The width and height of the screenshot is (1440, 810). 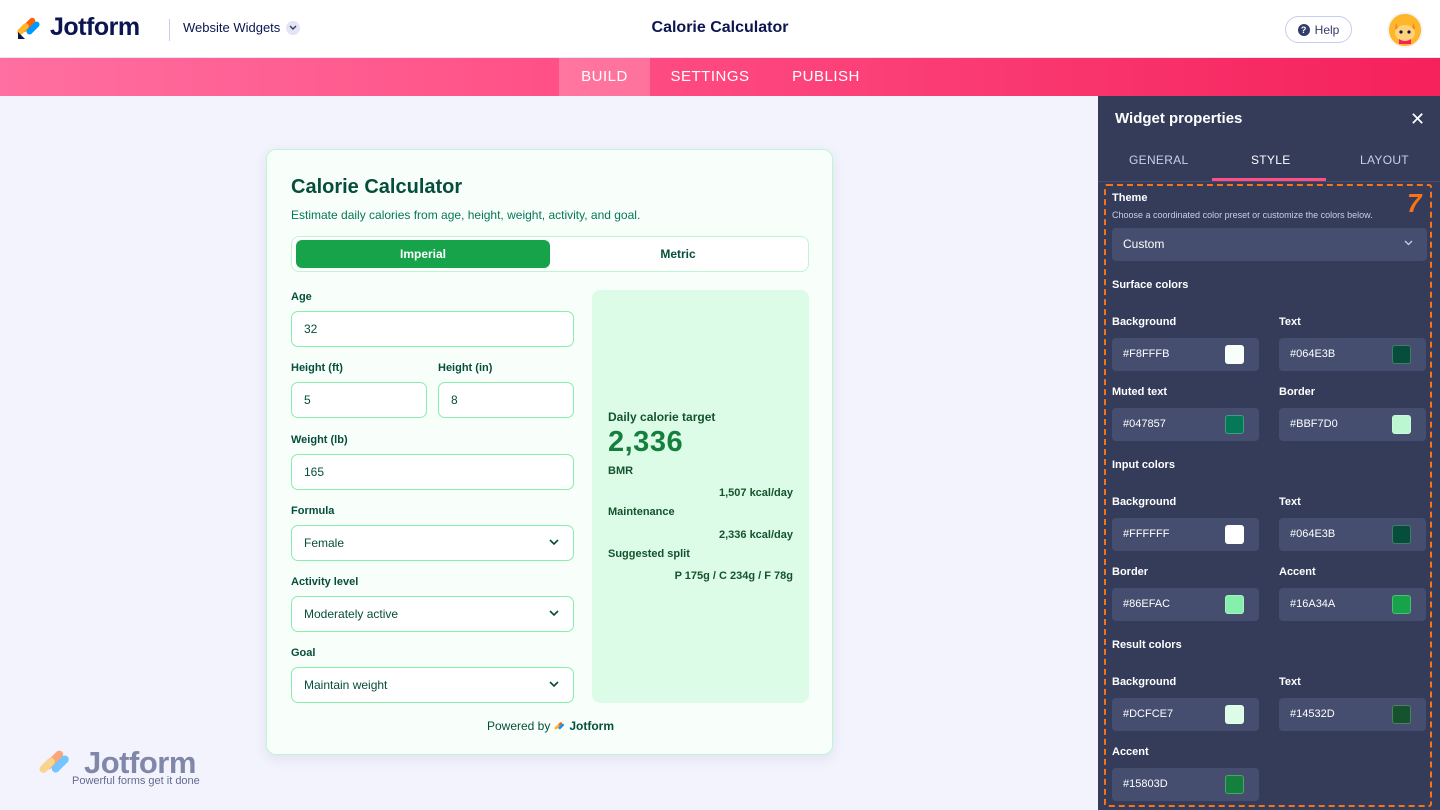 I want to click on input-border-value: #86EFAC, so click(x=1147, y=604).